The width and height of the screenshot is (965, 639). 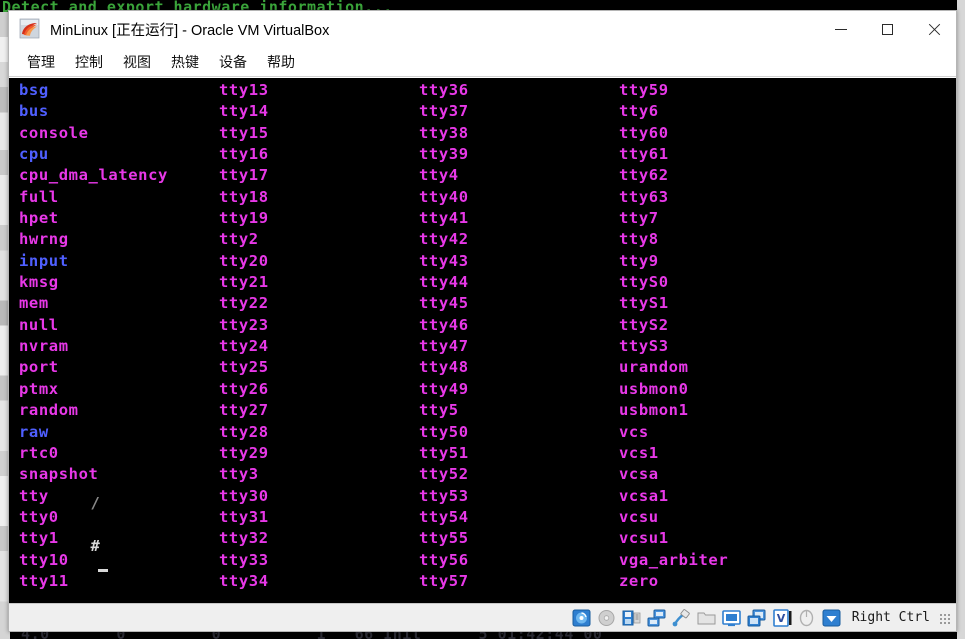 I want to click on menu-item-manage: 管理, so click(x=41, y=62).